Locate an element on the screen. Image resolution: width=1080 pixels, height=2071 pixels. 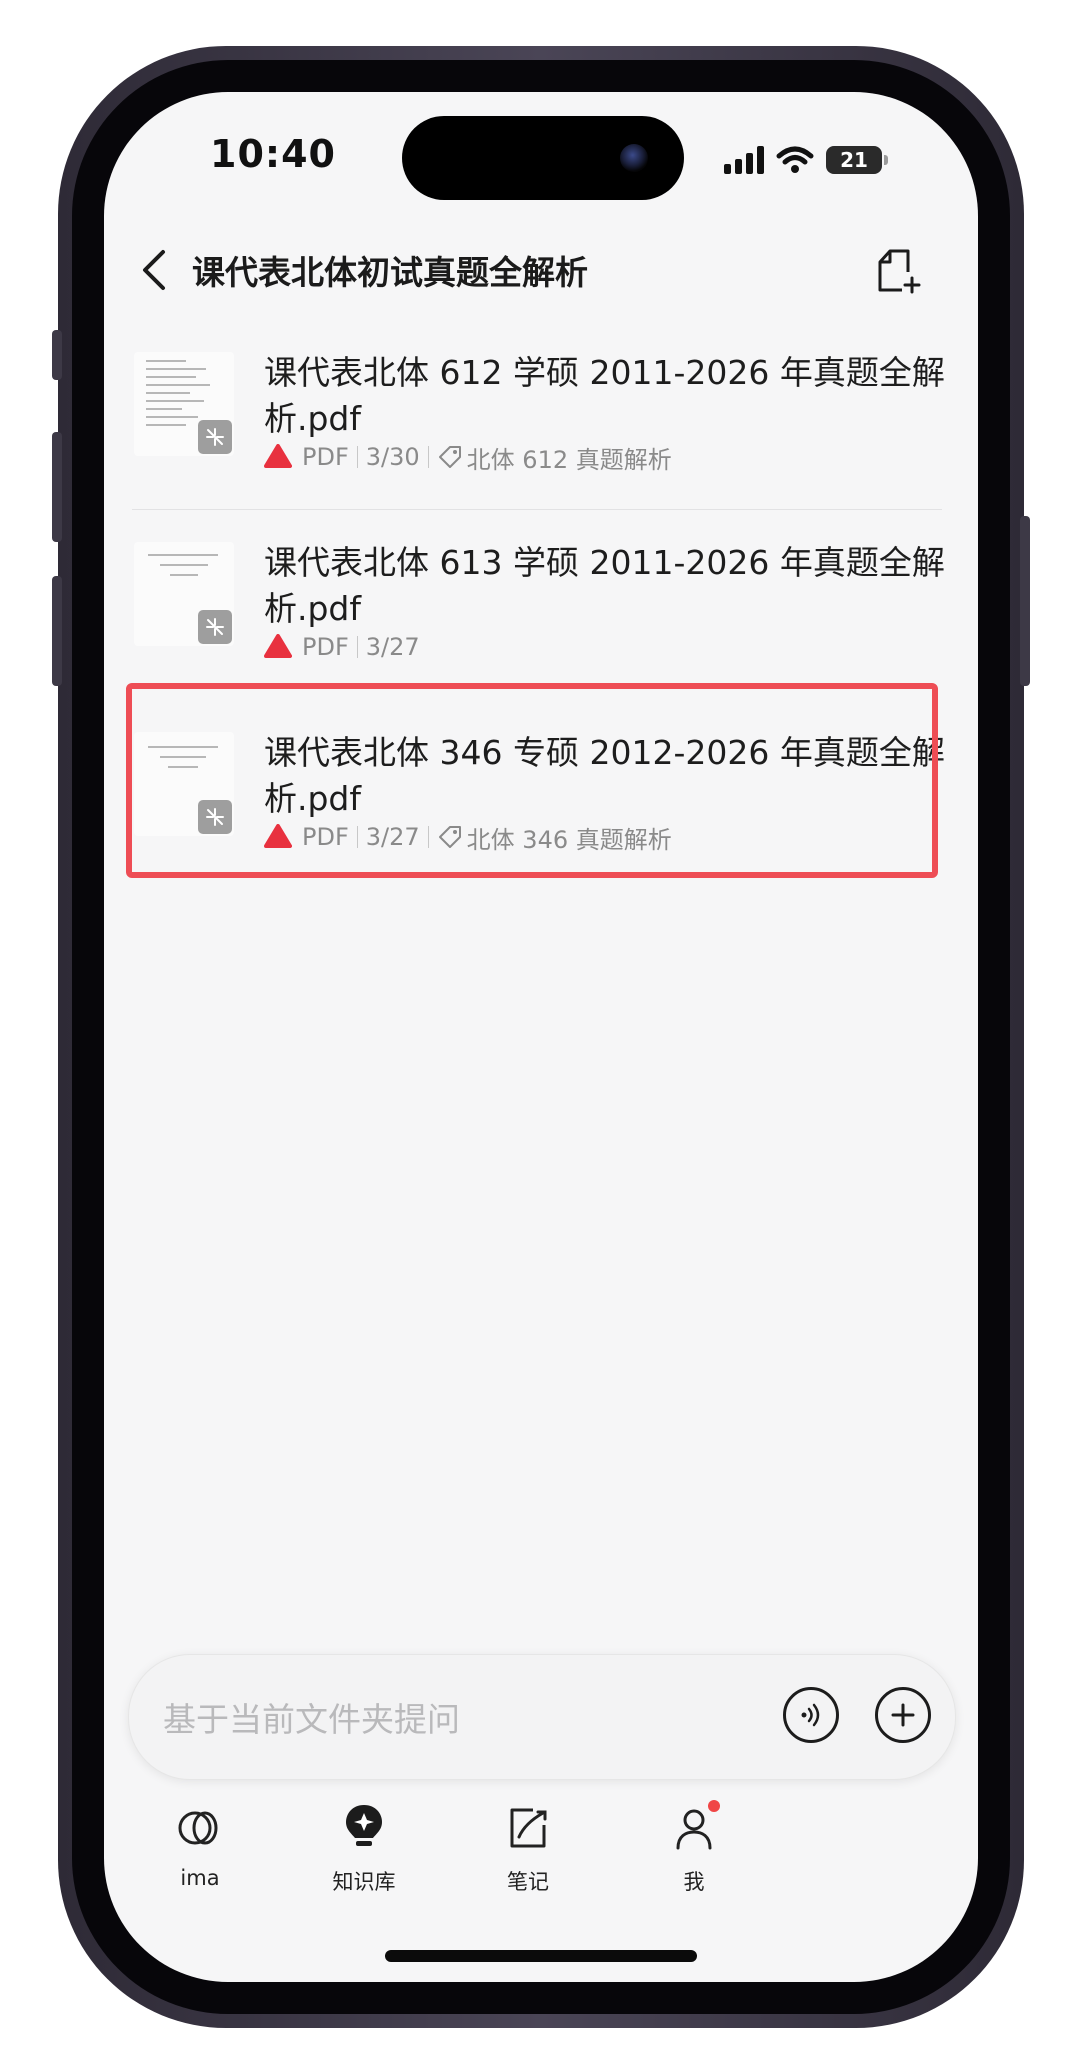
cellular-signal-icon is located at coordinates (744, 160).